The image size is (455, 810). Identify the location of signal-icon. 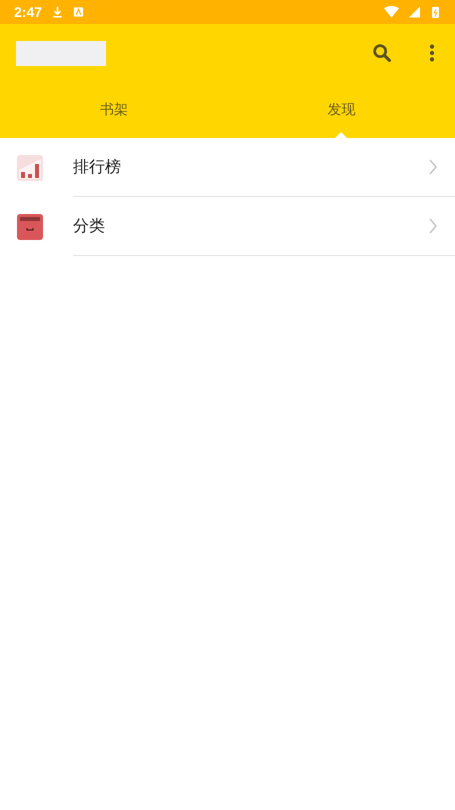
(414, 12).